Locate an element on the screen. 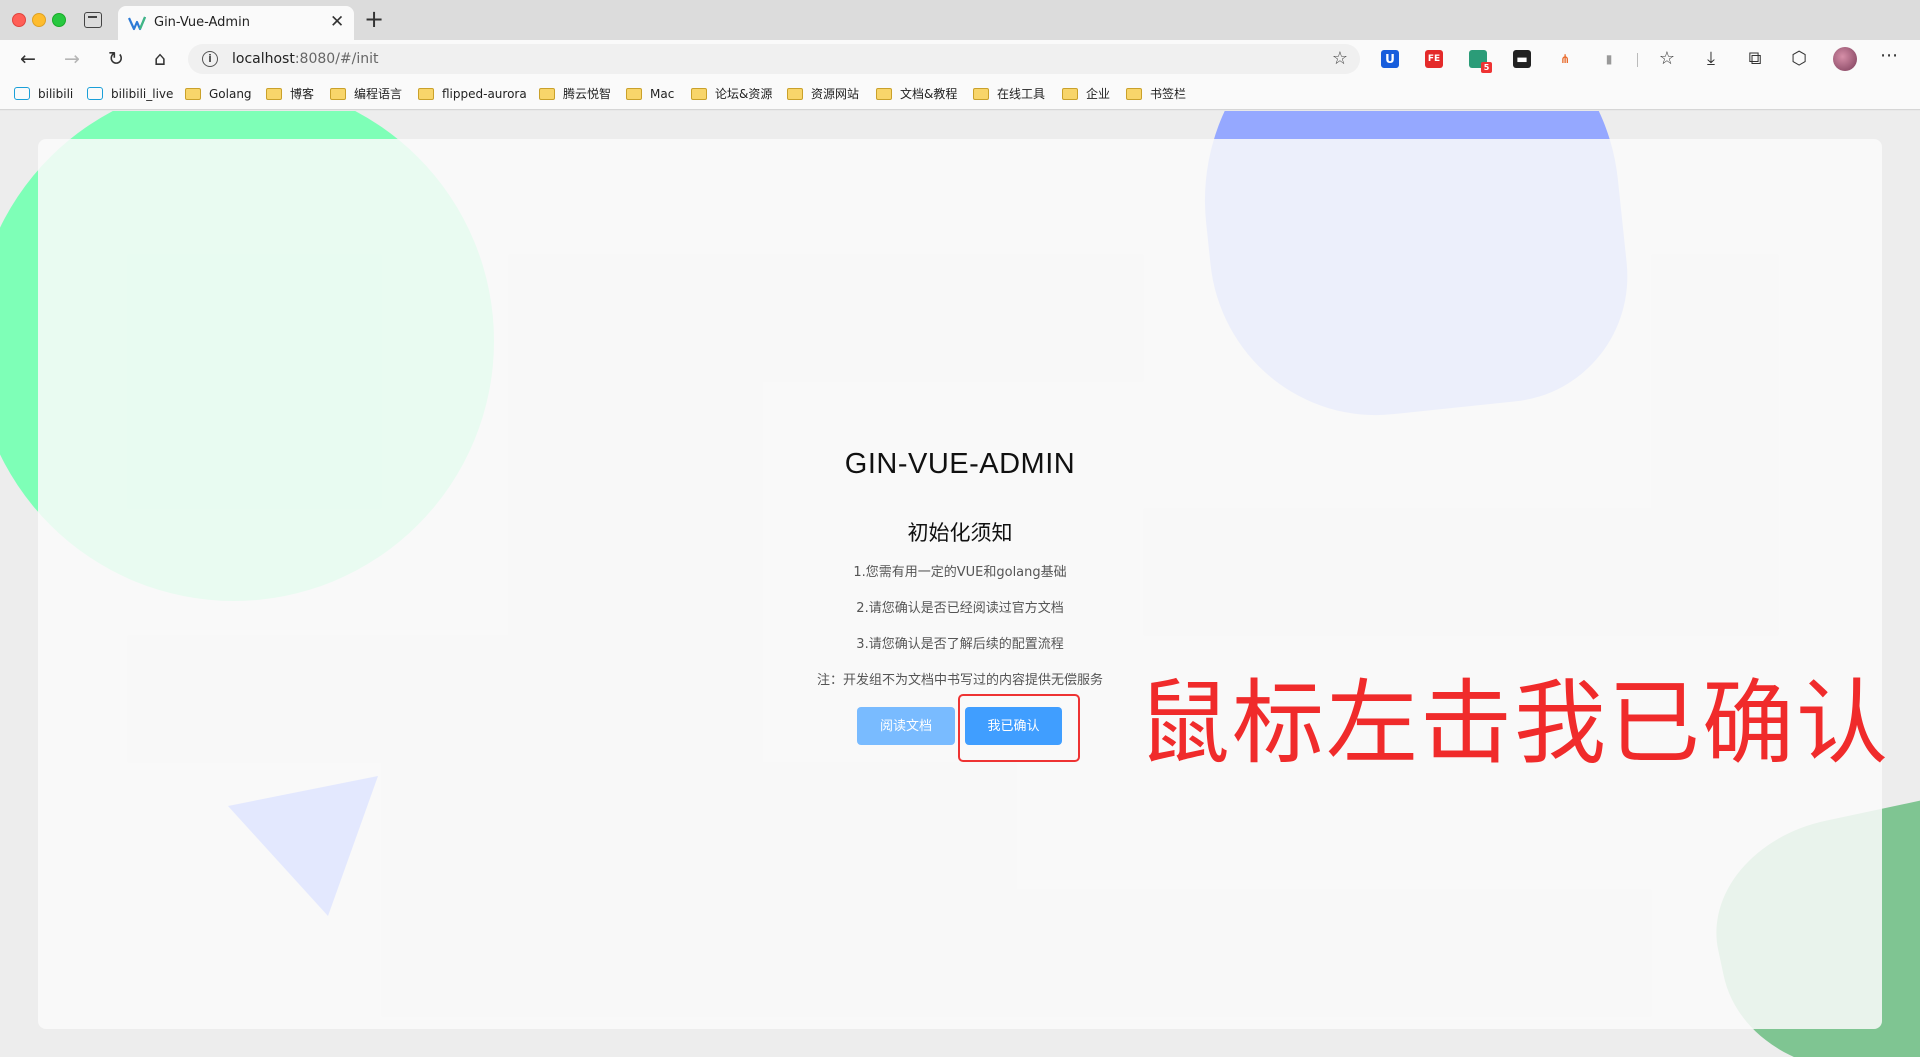  add-favorite-icon: ☆ is located at coordinates (1340, 58).